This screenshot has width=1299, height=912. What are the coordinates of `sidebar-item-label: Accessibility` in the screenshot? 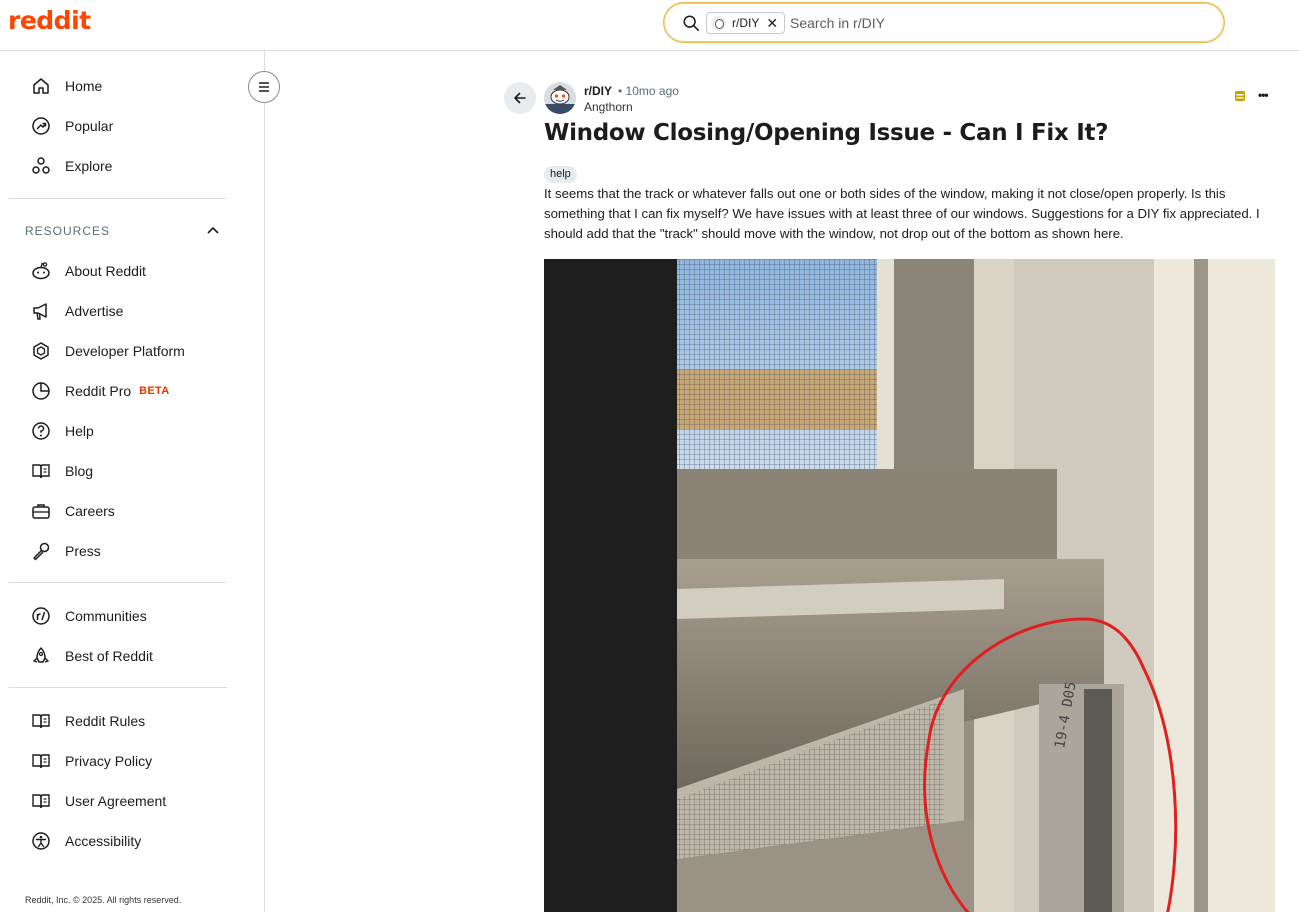 It's located at (103, 841).